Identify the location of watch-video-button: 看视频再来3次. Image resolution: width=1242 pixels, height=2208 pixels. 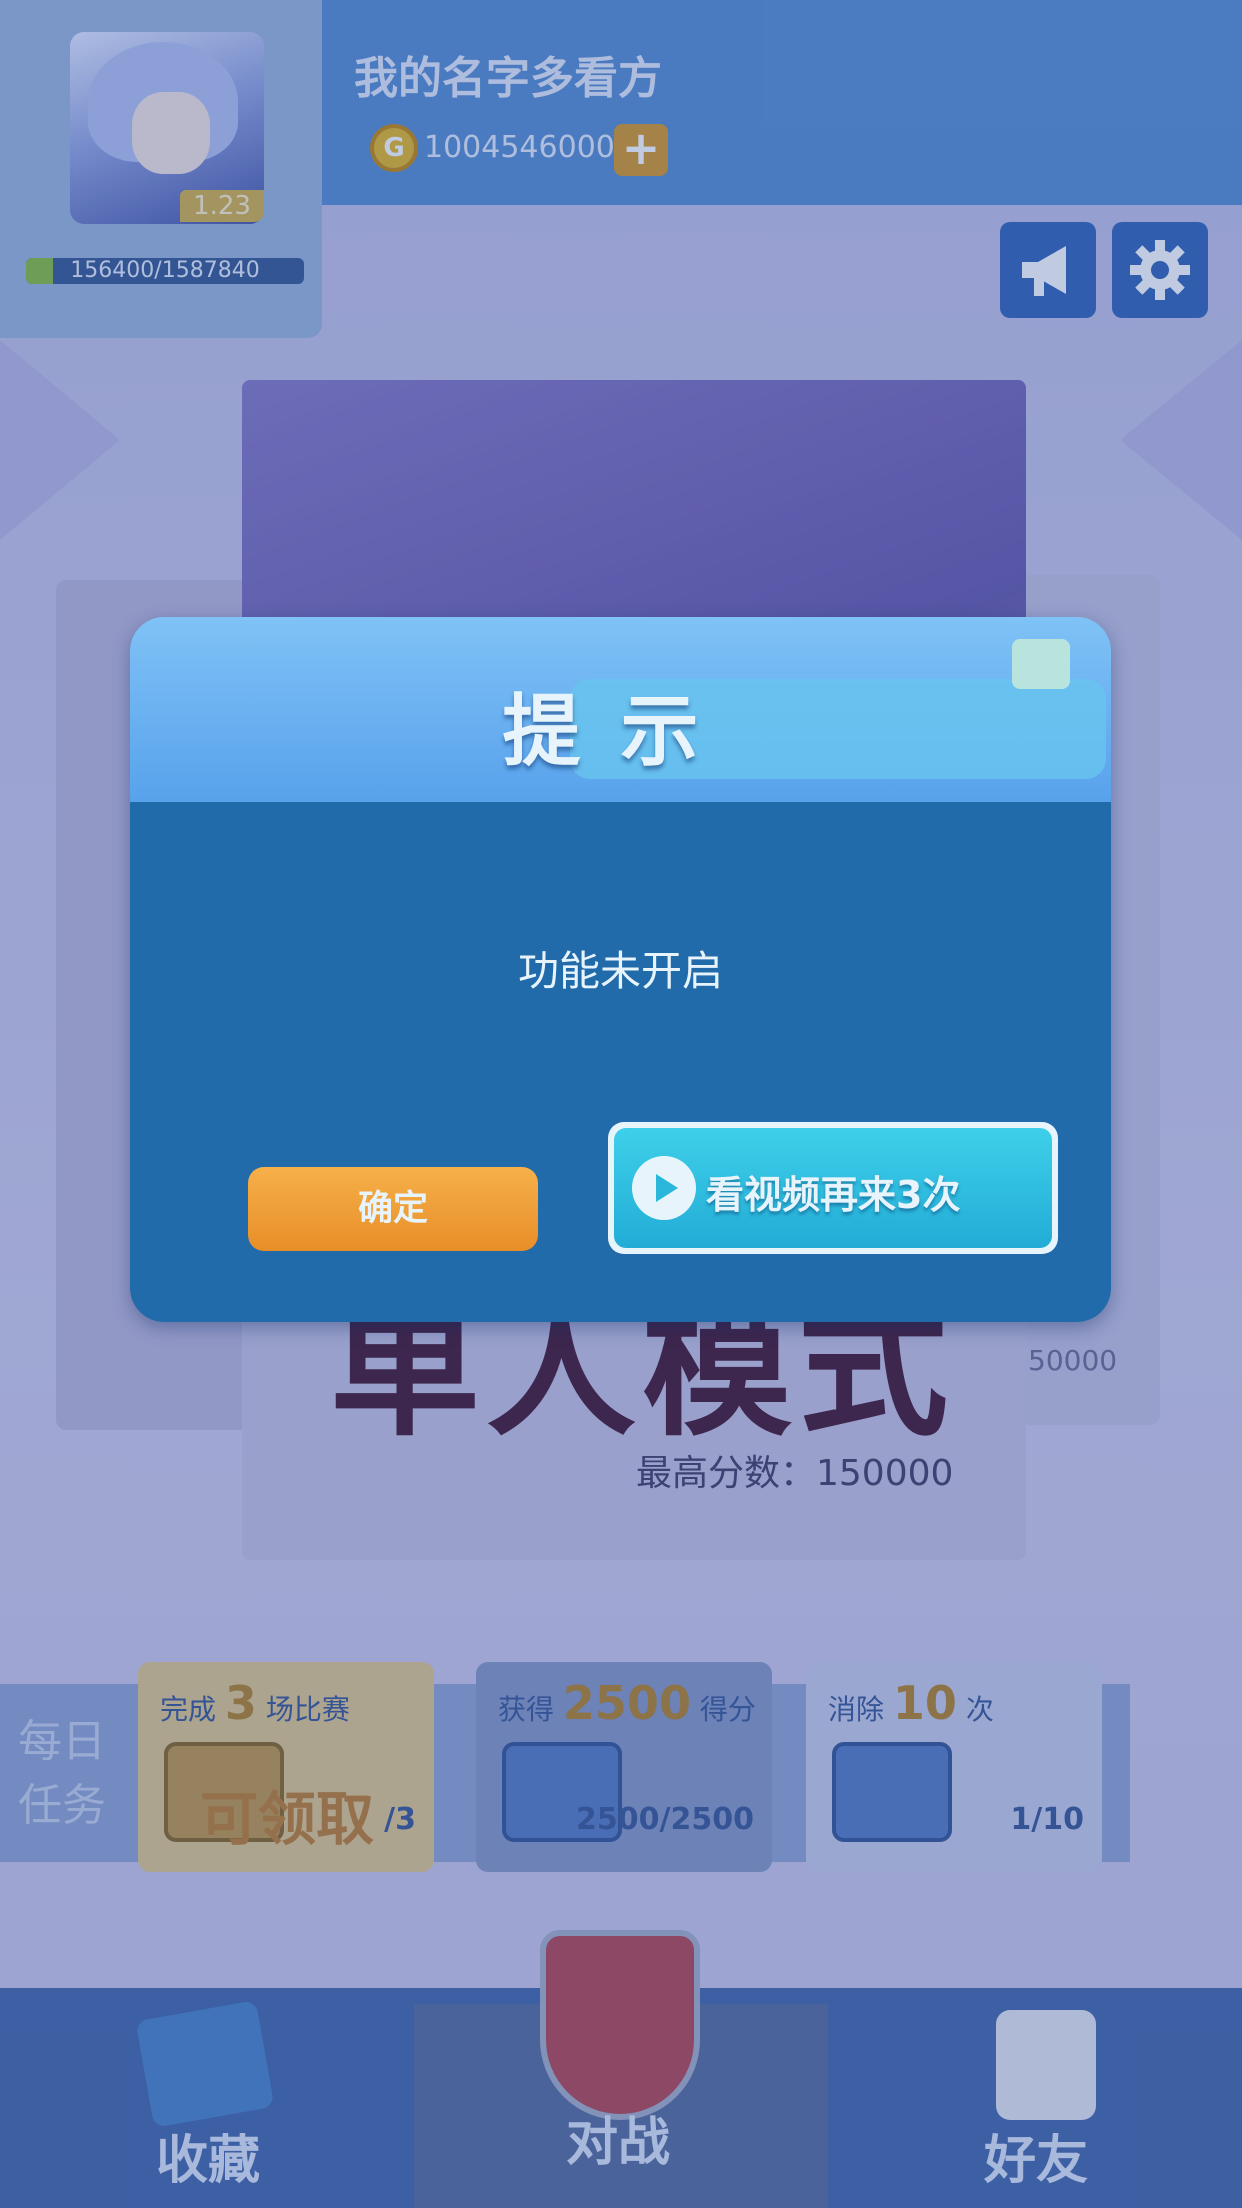
(833, 1188).